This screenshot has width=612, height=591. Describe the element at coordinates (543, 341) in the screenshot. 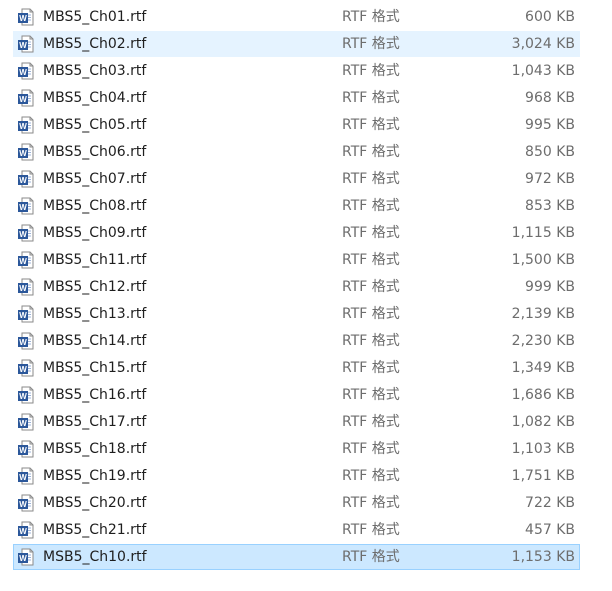

I see `file-size: 2,230 KB` at that location.